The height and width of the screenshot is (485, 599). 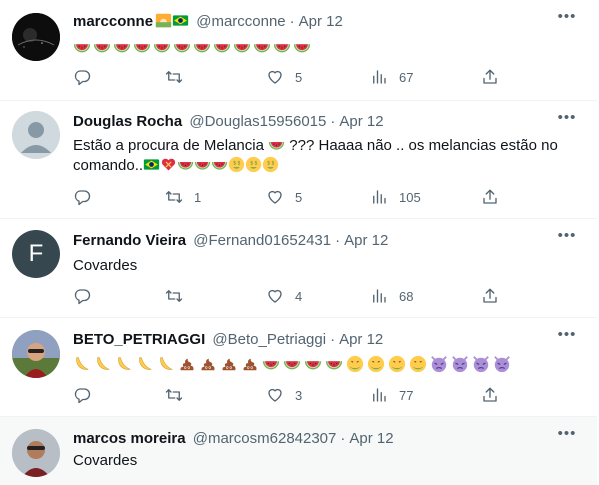 What do you see at coordinates (36, 254) in the screenshot?
I see `avatar: F` at bounding box center [36, 254].